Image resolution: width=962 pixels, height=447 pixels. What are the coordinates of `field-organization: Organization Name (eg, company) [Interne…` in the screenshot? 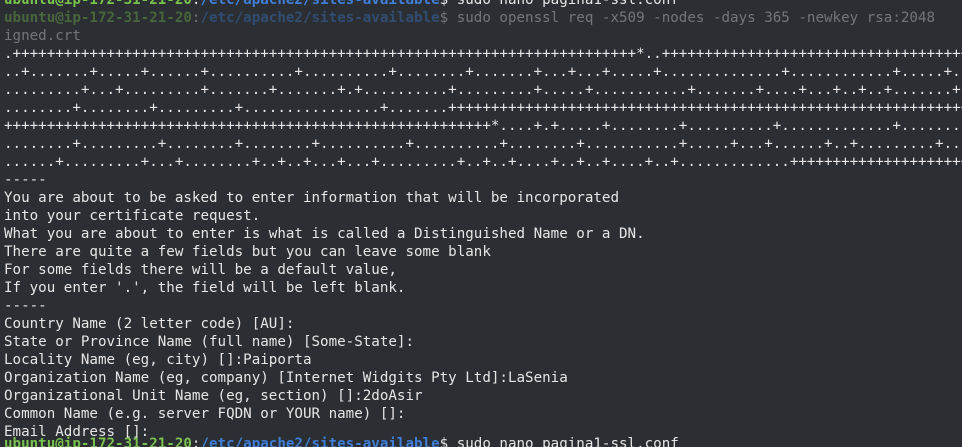 It's located at (286, 378).